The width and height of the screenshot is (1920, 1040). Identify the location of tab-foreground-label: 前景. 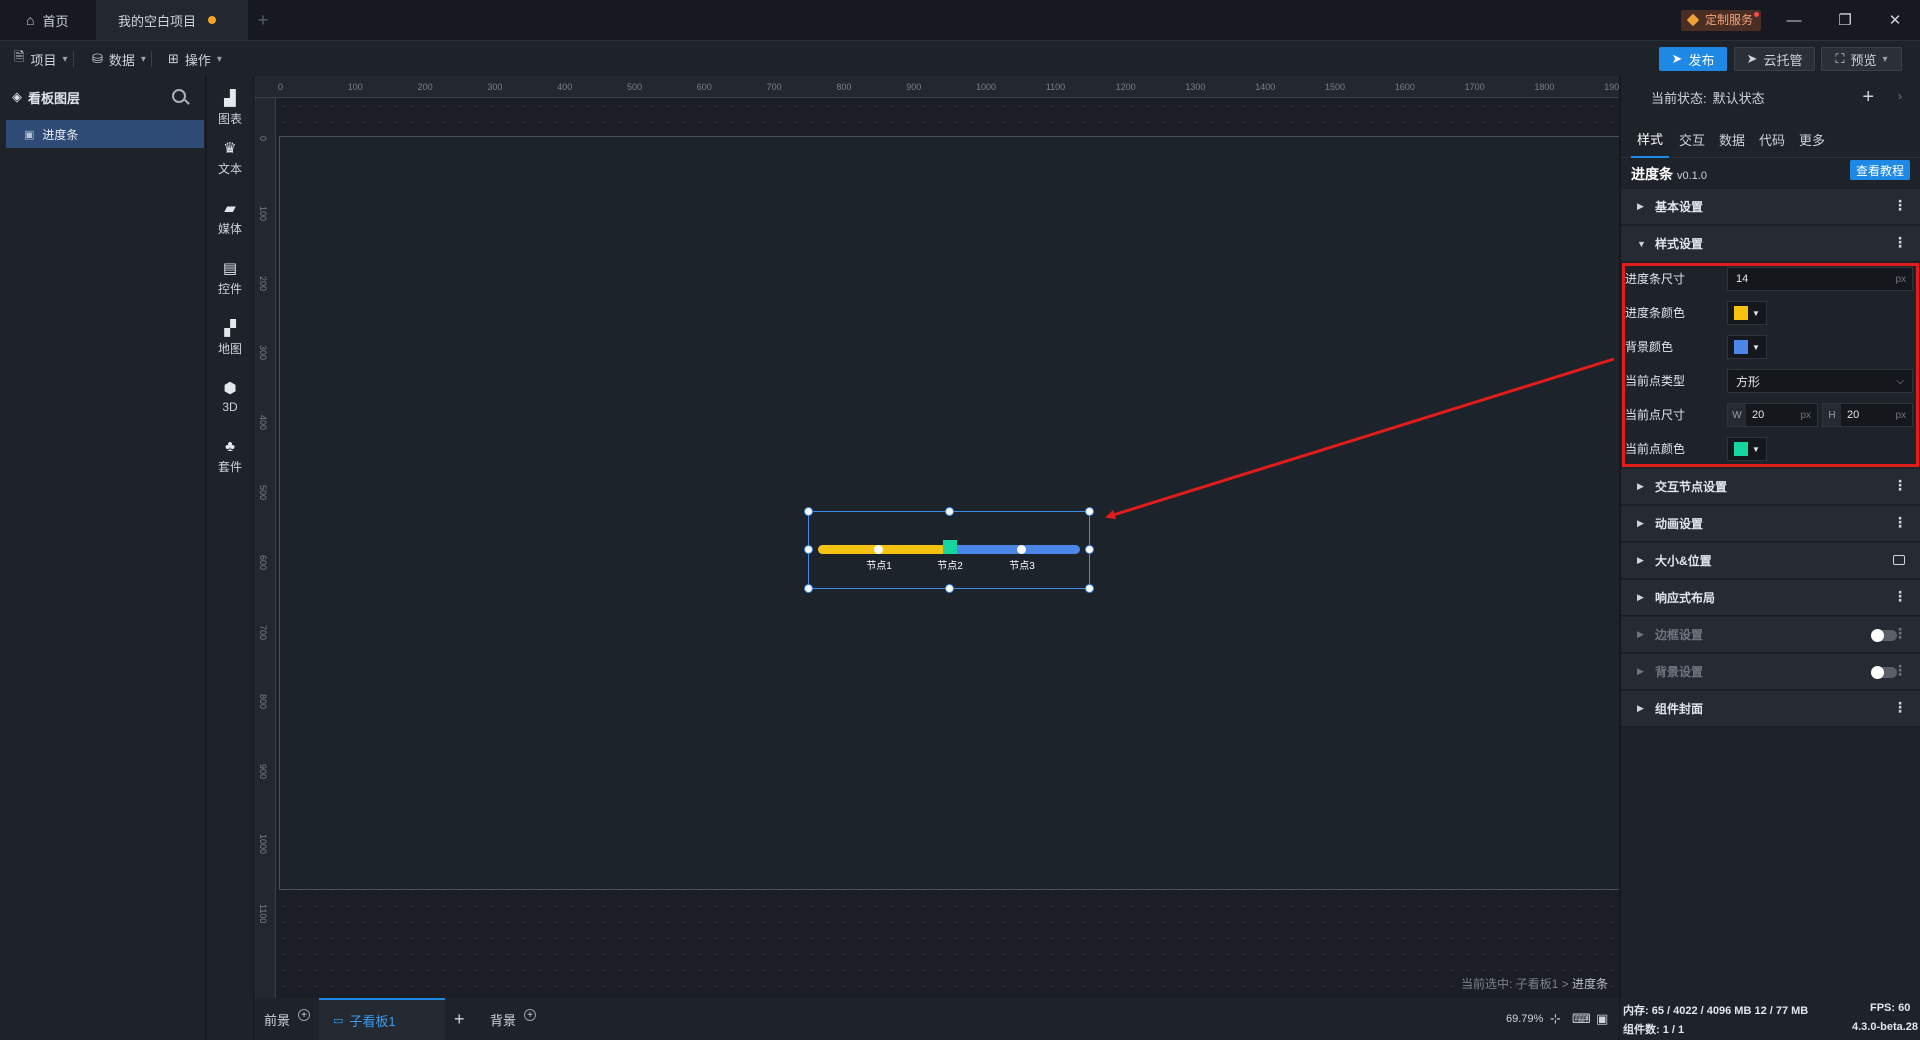
(277, 1020).